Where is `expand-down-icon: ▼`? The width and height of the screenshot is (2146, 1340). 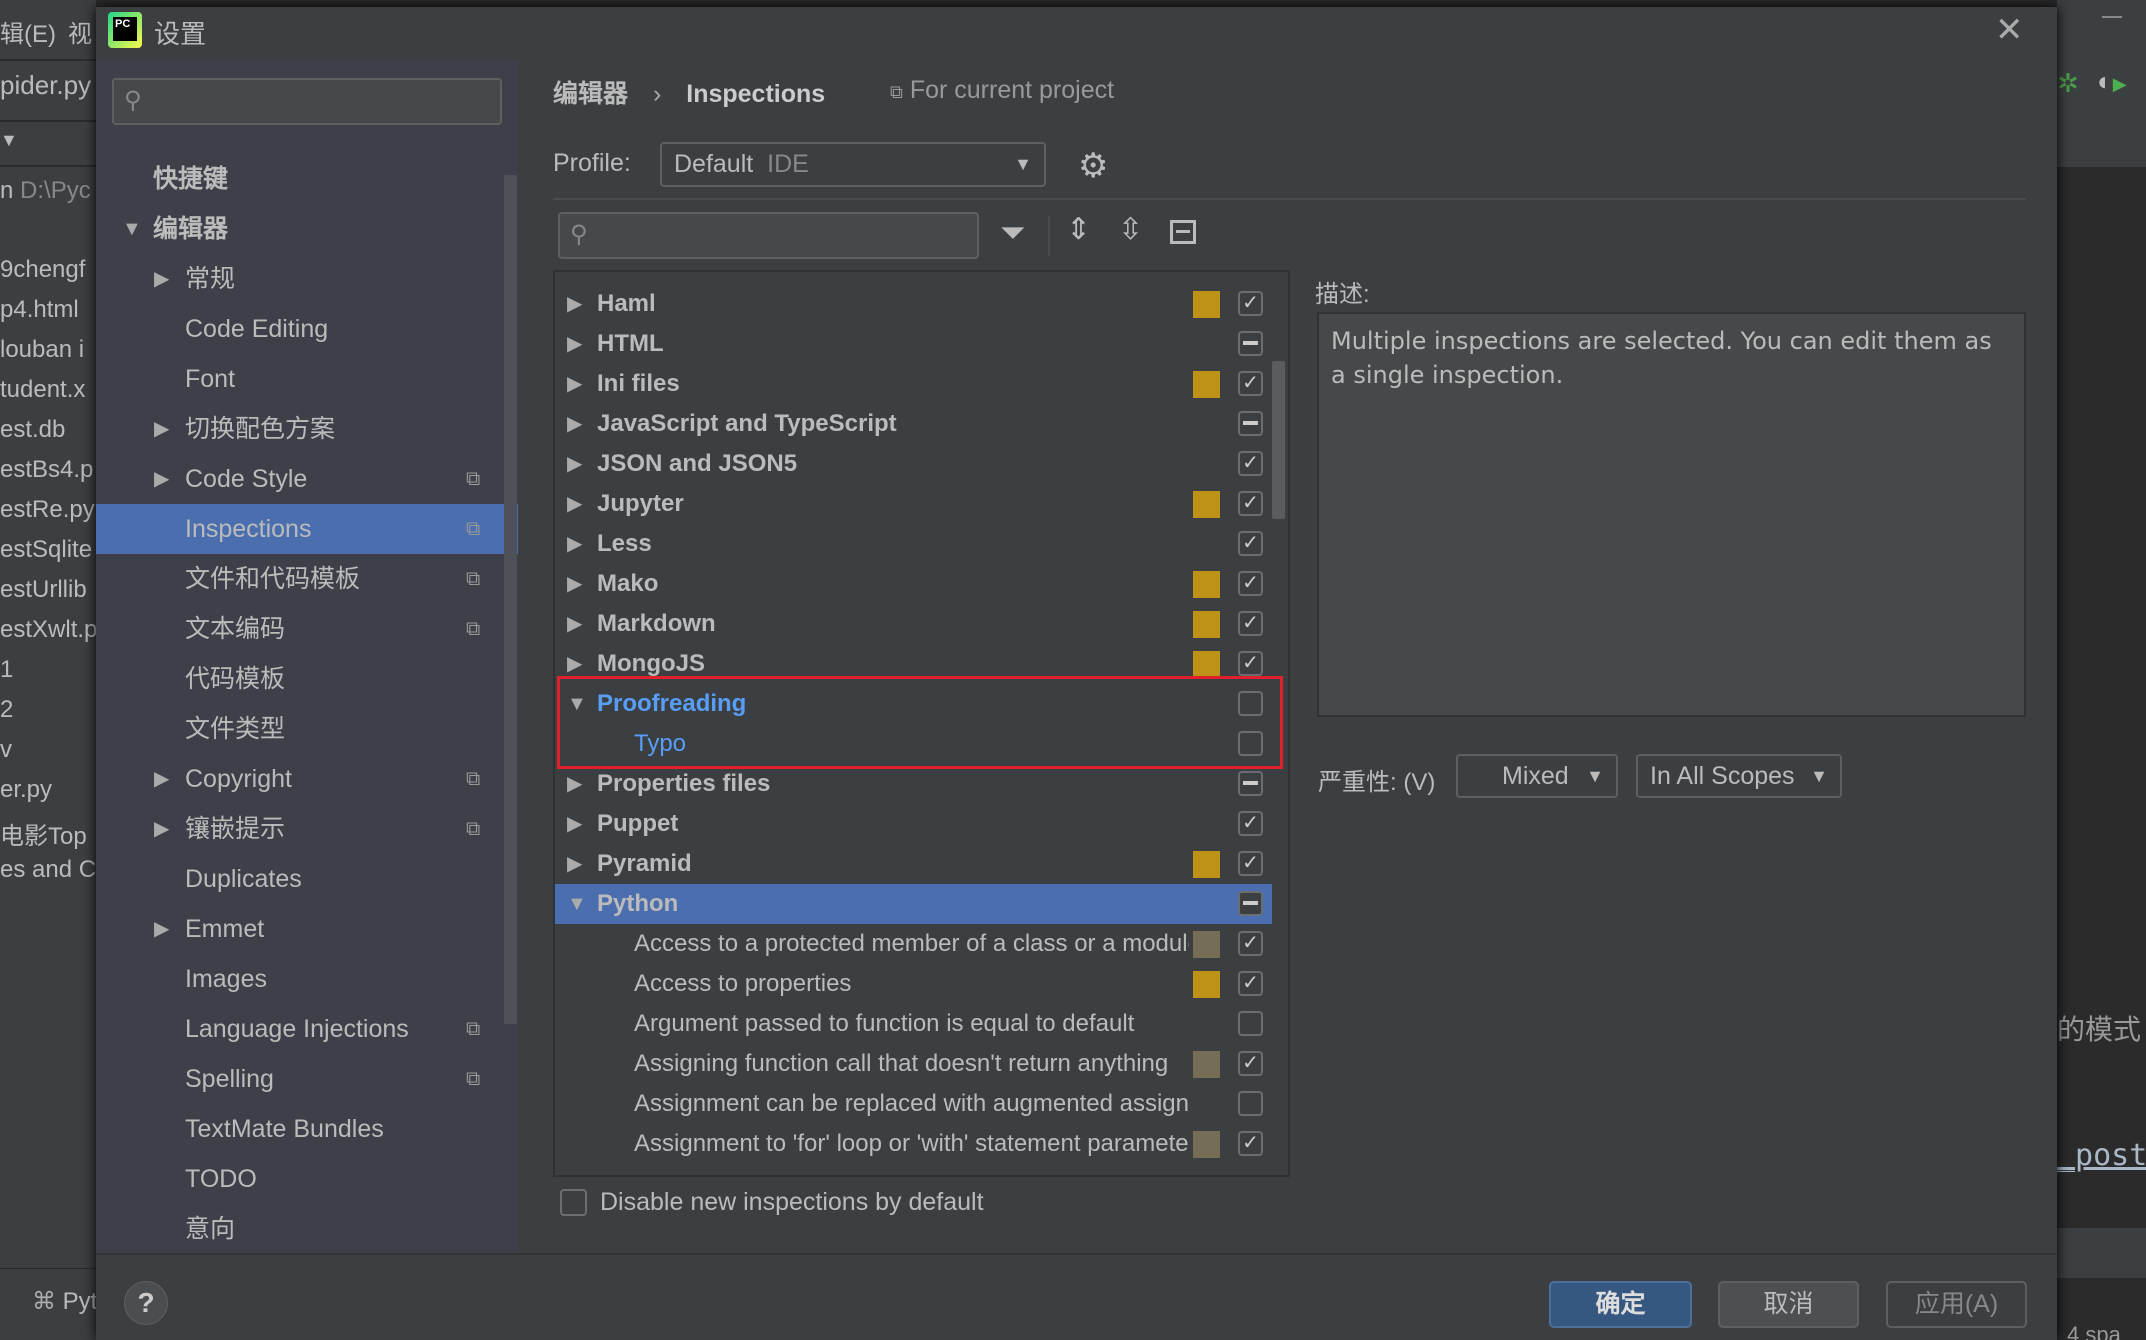
expand-down-icon: ▼ is located at coordinates (577, 904).